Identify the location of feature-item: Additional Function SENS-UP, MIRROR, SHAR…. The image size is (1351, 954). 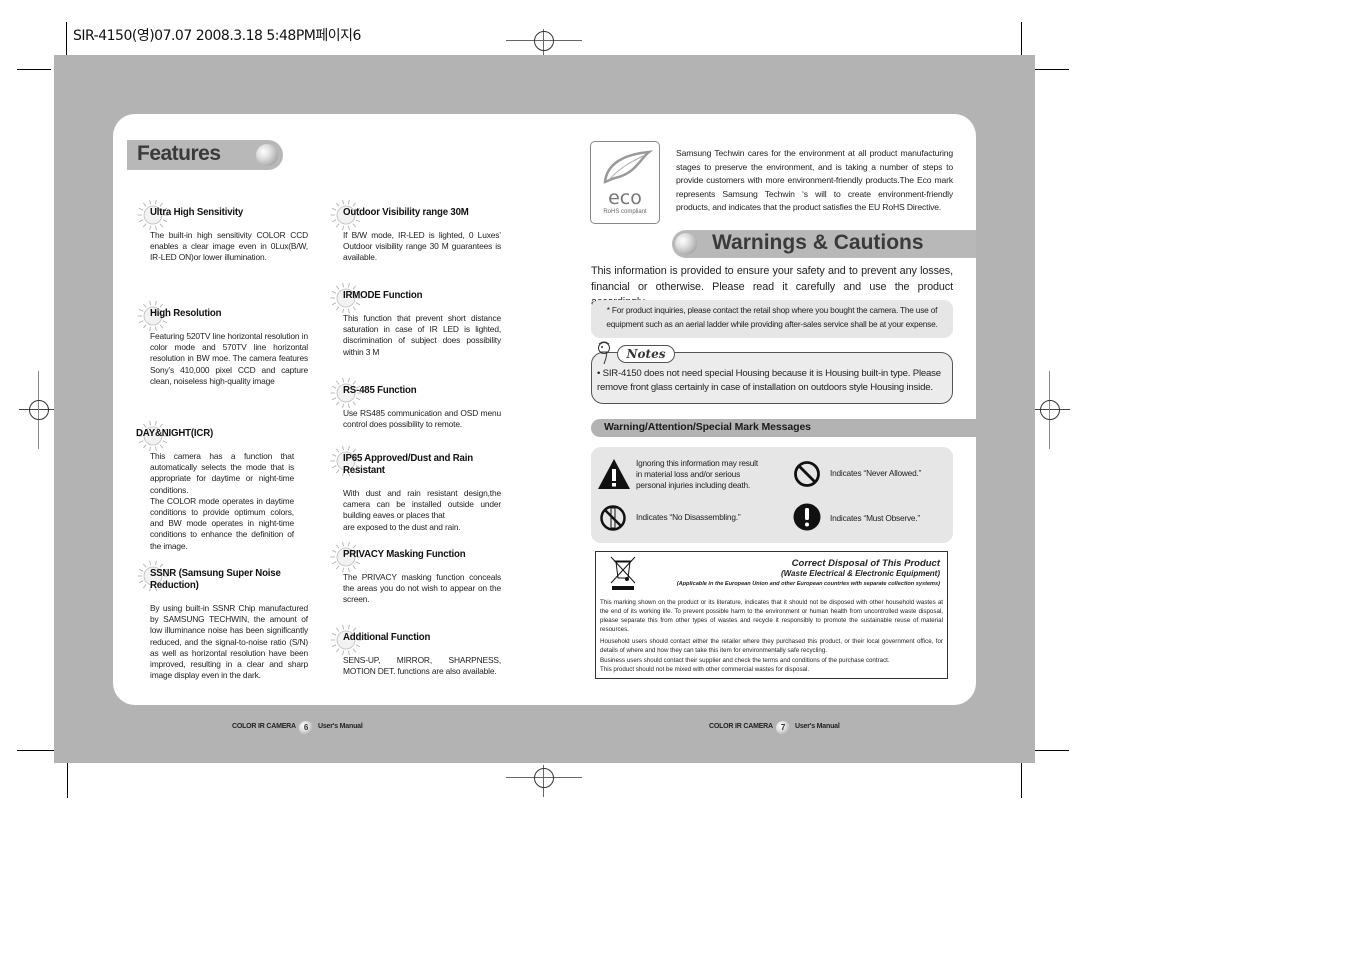
(415, 650).